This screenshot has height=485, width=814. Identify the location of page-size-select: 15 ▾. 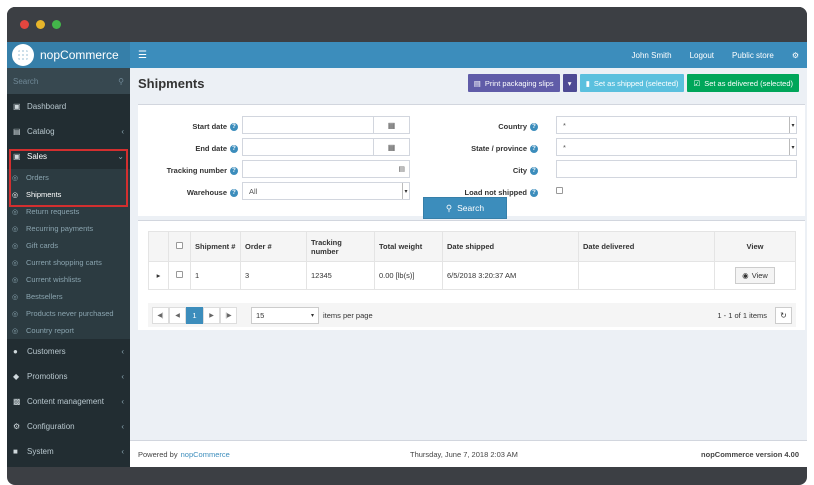
(285, 315).